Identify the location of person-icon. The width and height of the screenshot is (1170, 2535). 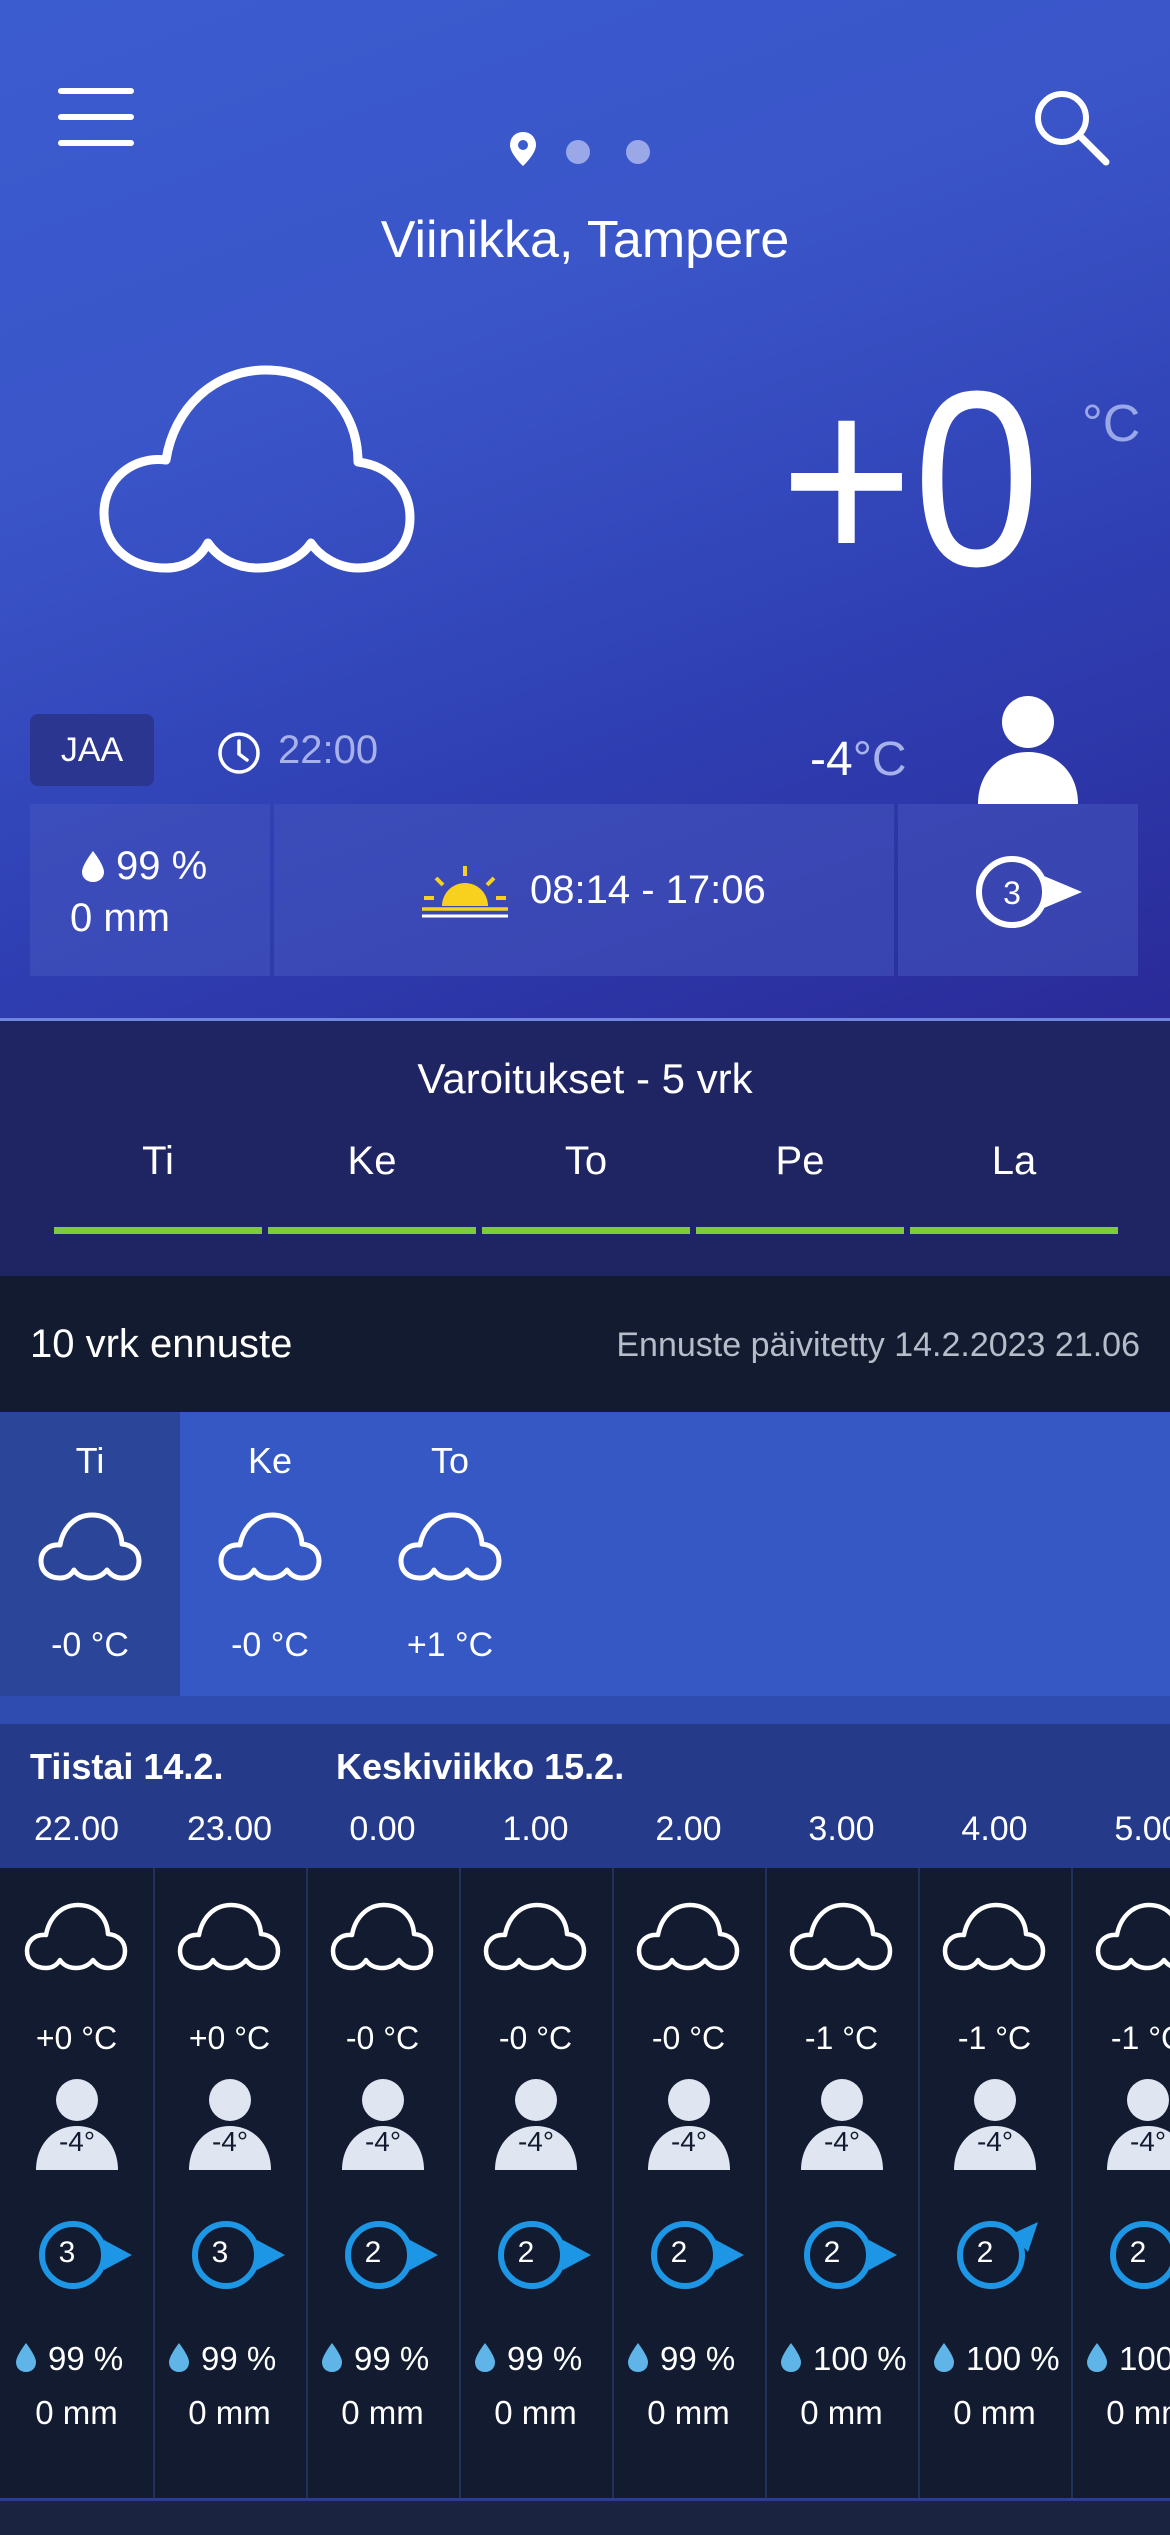
(1028, 750).